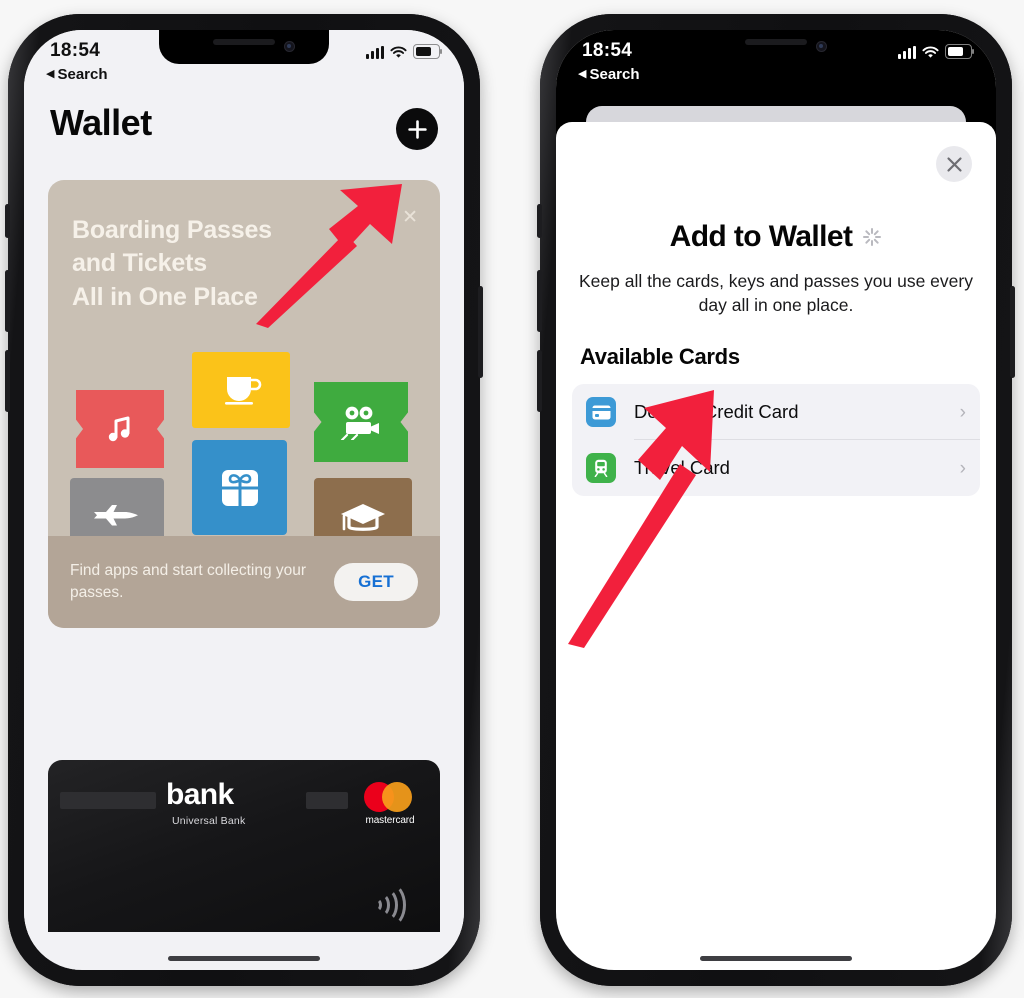 The image size is (1024, 998). I want to click on activity-spinner-icon, so click(872, 237).